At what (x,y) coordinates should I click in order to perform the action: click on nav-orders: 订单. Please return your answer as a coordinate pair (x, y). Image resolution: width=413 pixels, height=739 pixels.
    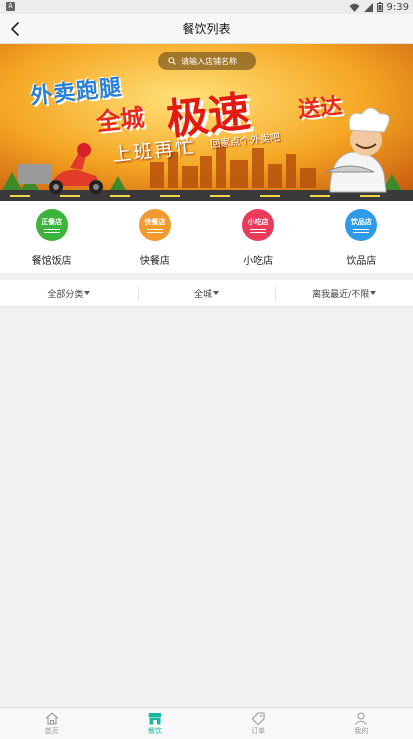
    Looking at the image, I should click on (258, 723).